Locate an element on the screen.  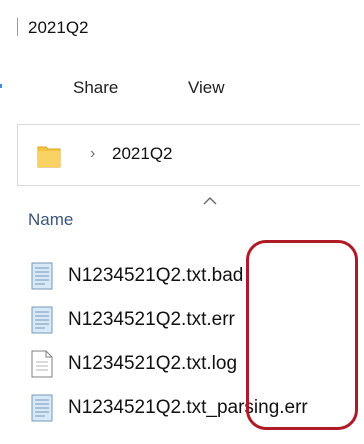
file-row: N1234521Q2.txt.log is located at coordinates (195, 367).